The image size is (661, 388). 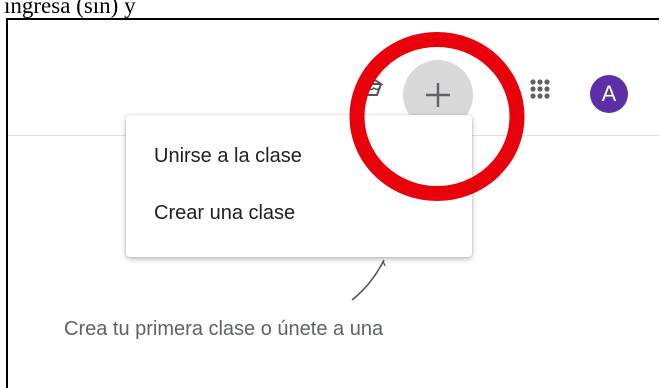 What do you see at coordinates (224, 329) in the screenshot?
I see `empty-state-text: Crea tu primera clase o únete a una` at bounding box center [224, 329].